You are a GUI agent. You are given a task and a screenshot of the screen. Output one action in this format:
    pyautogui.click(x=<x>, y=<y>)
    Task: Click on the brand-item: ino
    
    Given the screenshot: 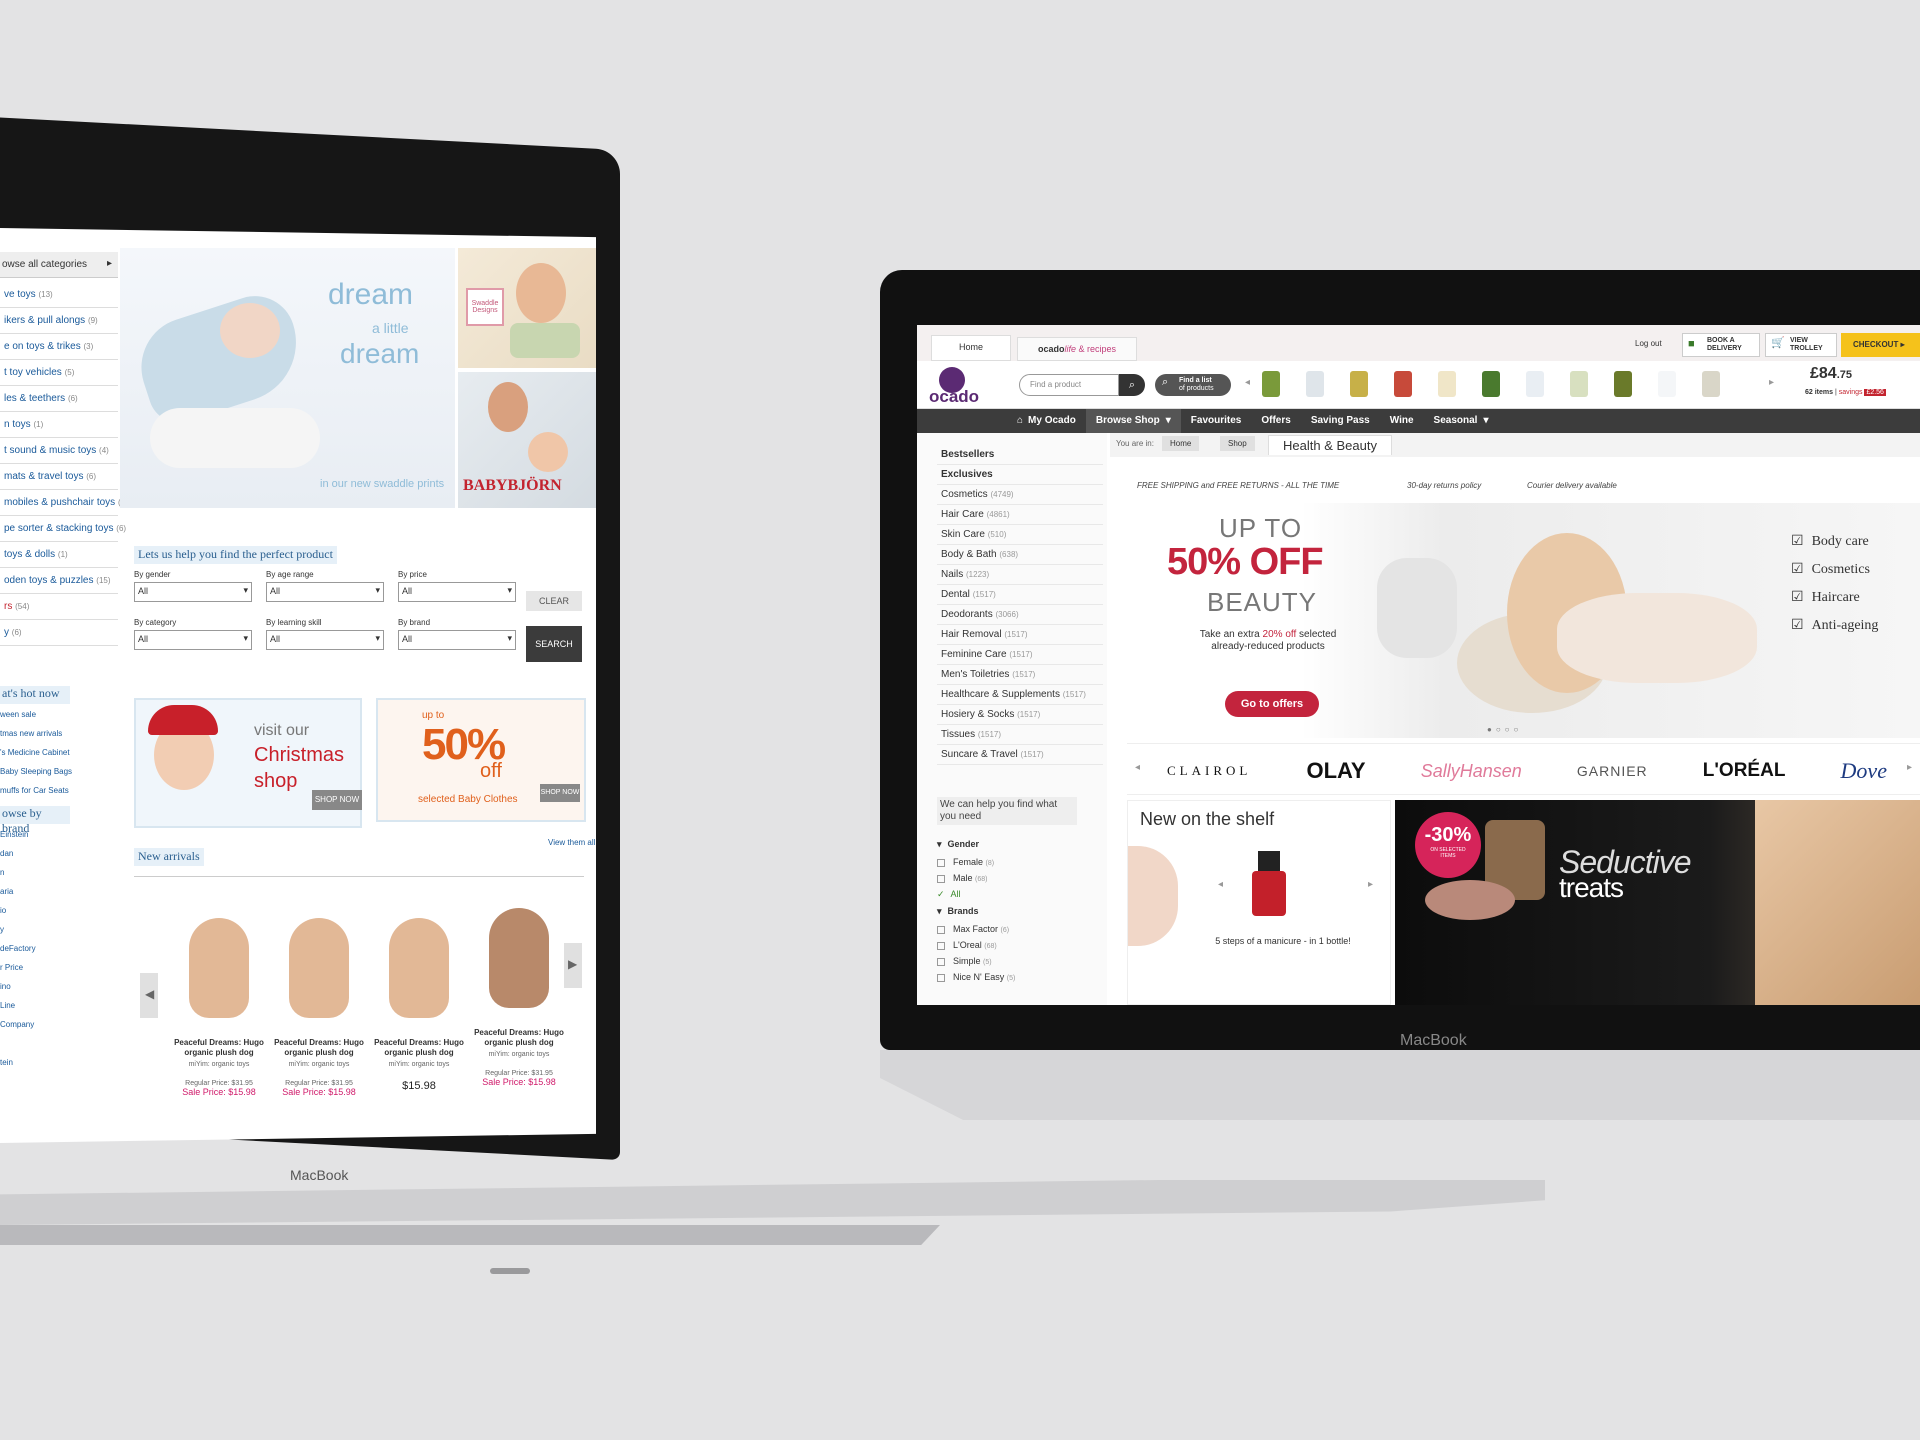 What is the action you would take?
    pyautogui.click(x=59, y=991)
    